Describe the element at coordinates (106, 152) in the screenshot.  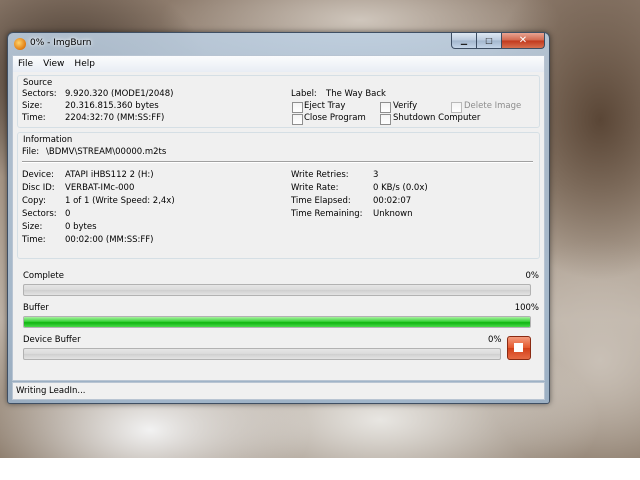
I see `info-file-value: \BDMV\STREAM\00000.m2ts` at that location.